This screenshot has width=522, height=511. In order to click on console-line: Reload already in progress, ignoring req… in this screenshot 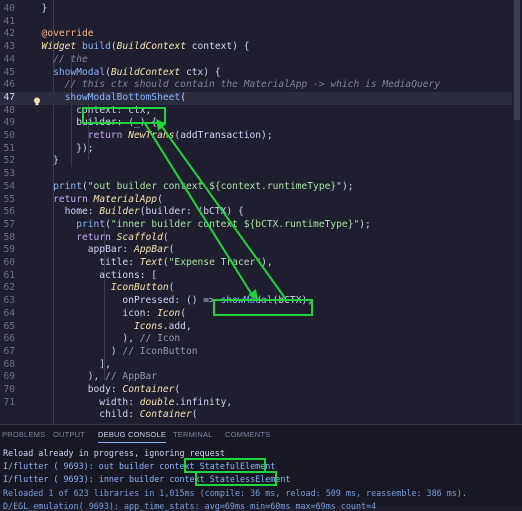, I will do `click(114, 453)`.